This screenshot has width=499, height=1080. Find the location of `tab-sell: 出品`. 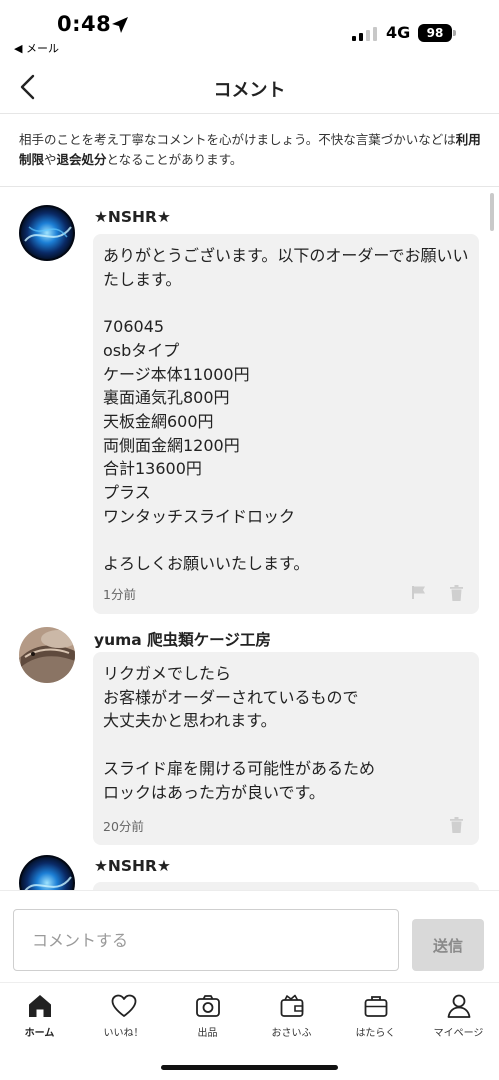

tab-sell: 出品 is located at coordinates (207, 1014).